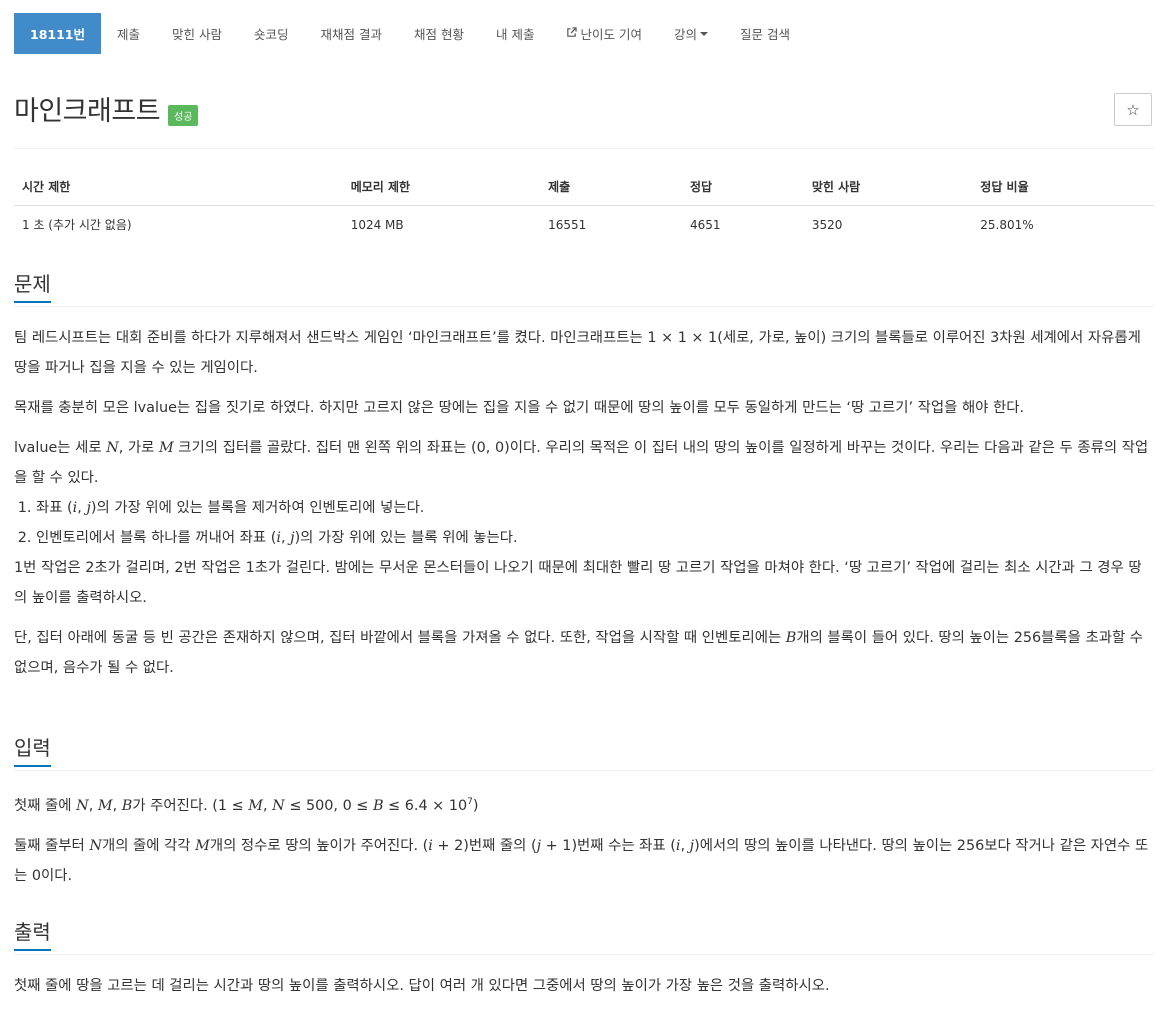 The width and height of the screenshot is (1162, 1021). Describe the element at coordinates (32, 285) in the screenshot. I see `section-title: 문제` at that location.